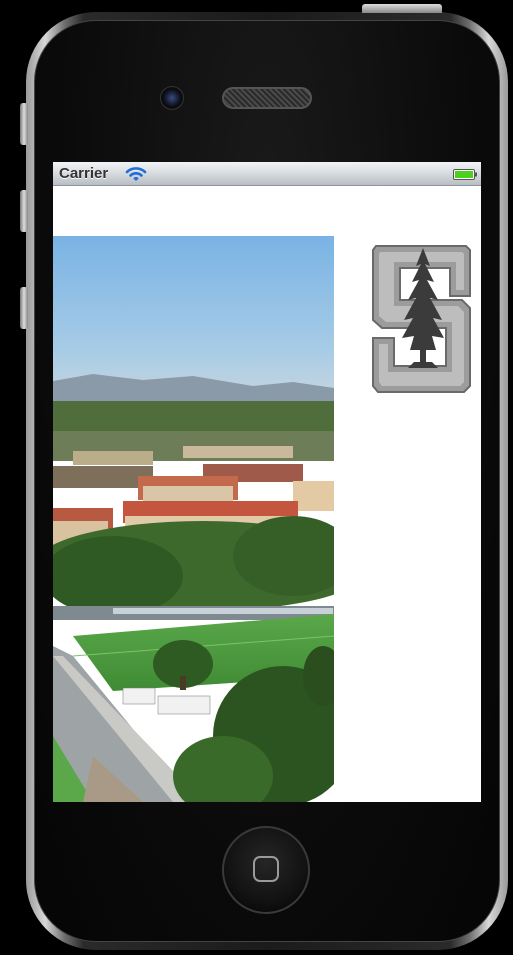 The width and height of the screenshot is (513, 955). What do you see at coordinates (84, 173) in the screenshot?
I see `carrier-label: Carrier` at bounding box center [84, 173].